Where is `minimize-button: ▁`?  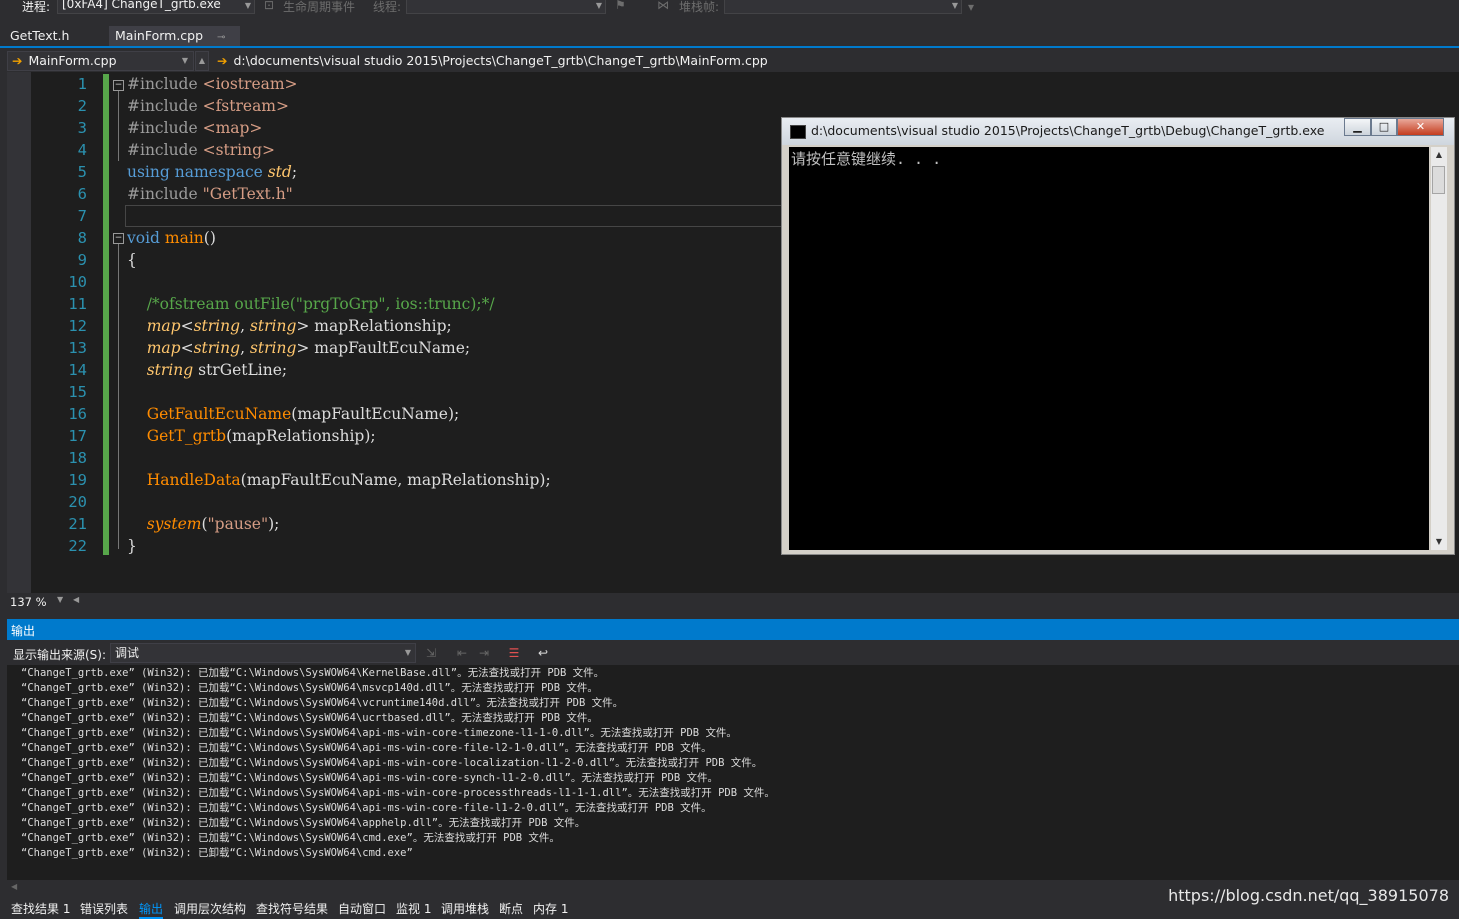
minimize-button: ▁ is located at coordinates (1357, 127).